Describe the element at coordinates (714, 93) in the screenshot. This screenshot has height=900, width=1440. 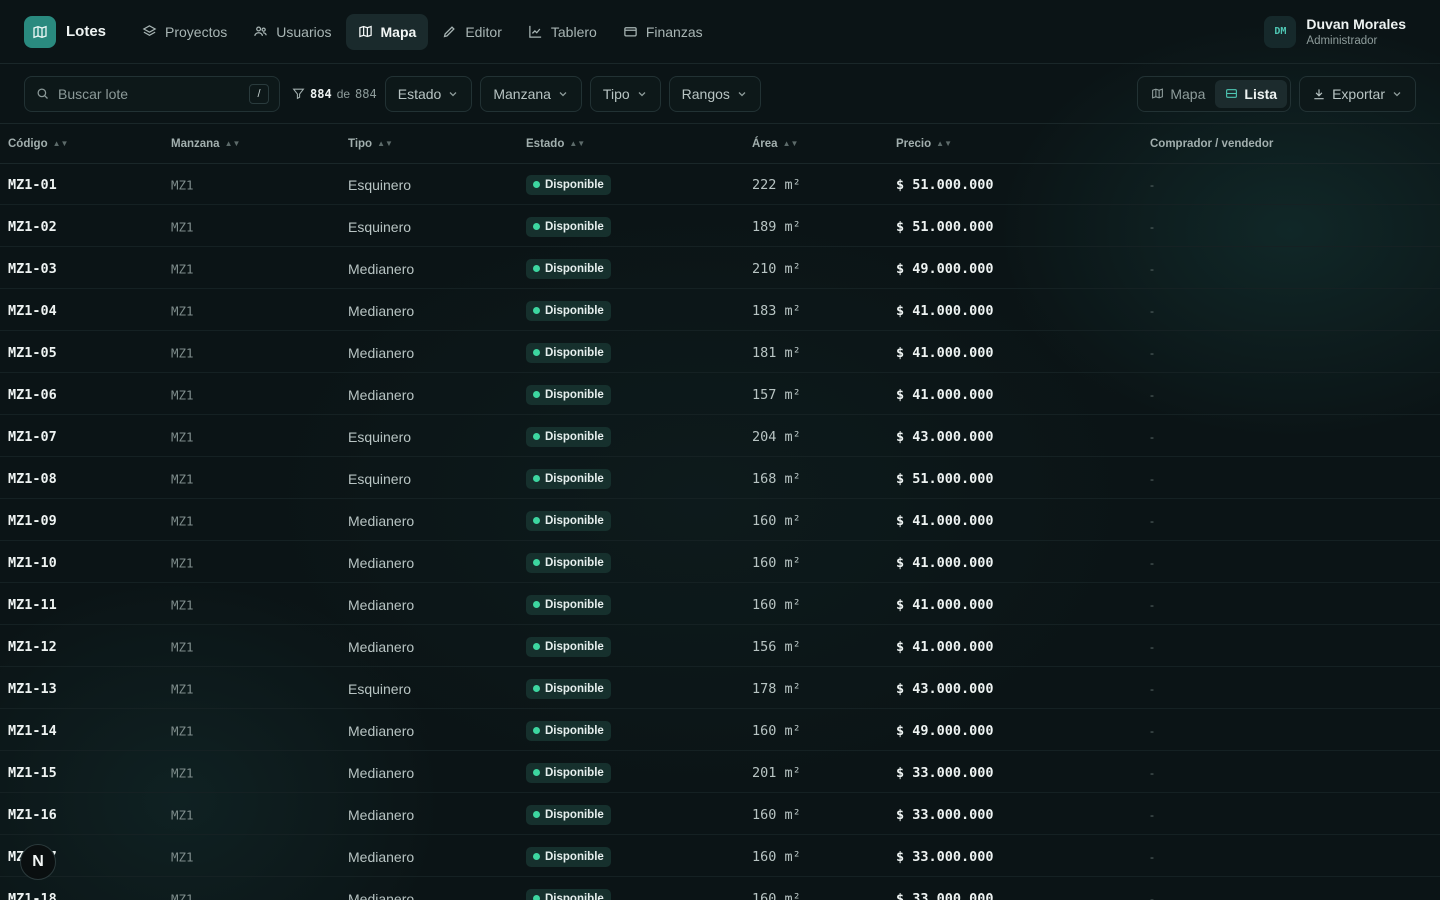
I see `filter-rangos-dropdown: Rangos` at that location.